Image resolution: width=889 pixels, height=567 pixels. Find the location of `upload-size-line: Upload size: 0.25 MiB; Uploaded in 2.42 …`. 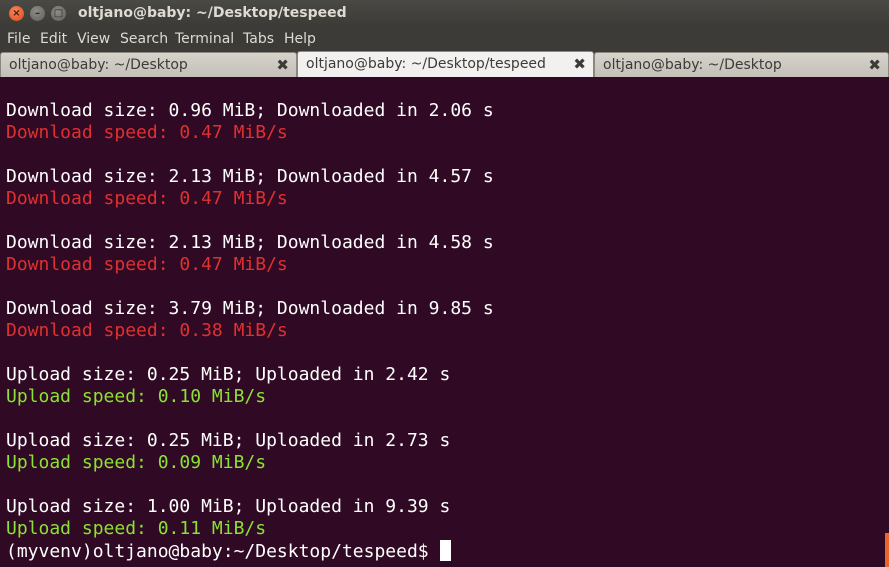

upload-size-line: Upload size: 0.25 MiB; Uploaded in 2.42 … is located at coordinates (228, 374).